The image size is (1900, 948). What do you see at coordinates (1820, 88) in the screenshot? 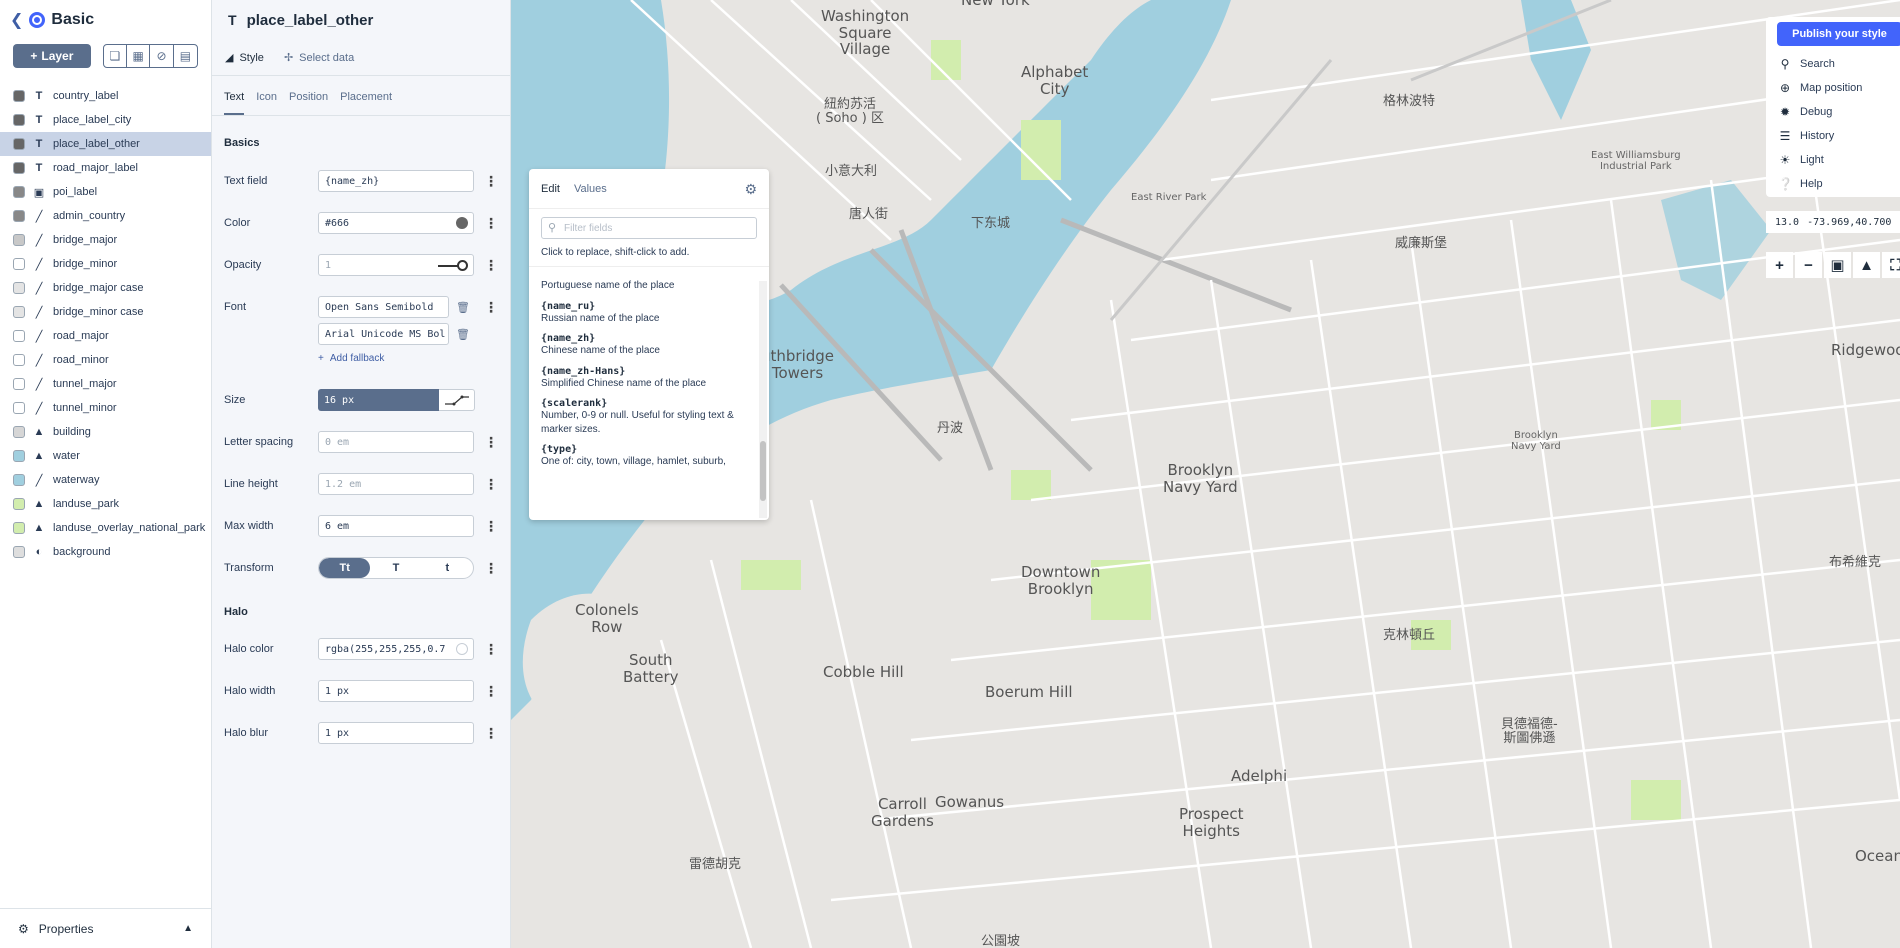
I see `menu-map-position: ⊕ Map position` at bounding box center [1820, 88].